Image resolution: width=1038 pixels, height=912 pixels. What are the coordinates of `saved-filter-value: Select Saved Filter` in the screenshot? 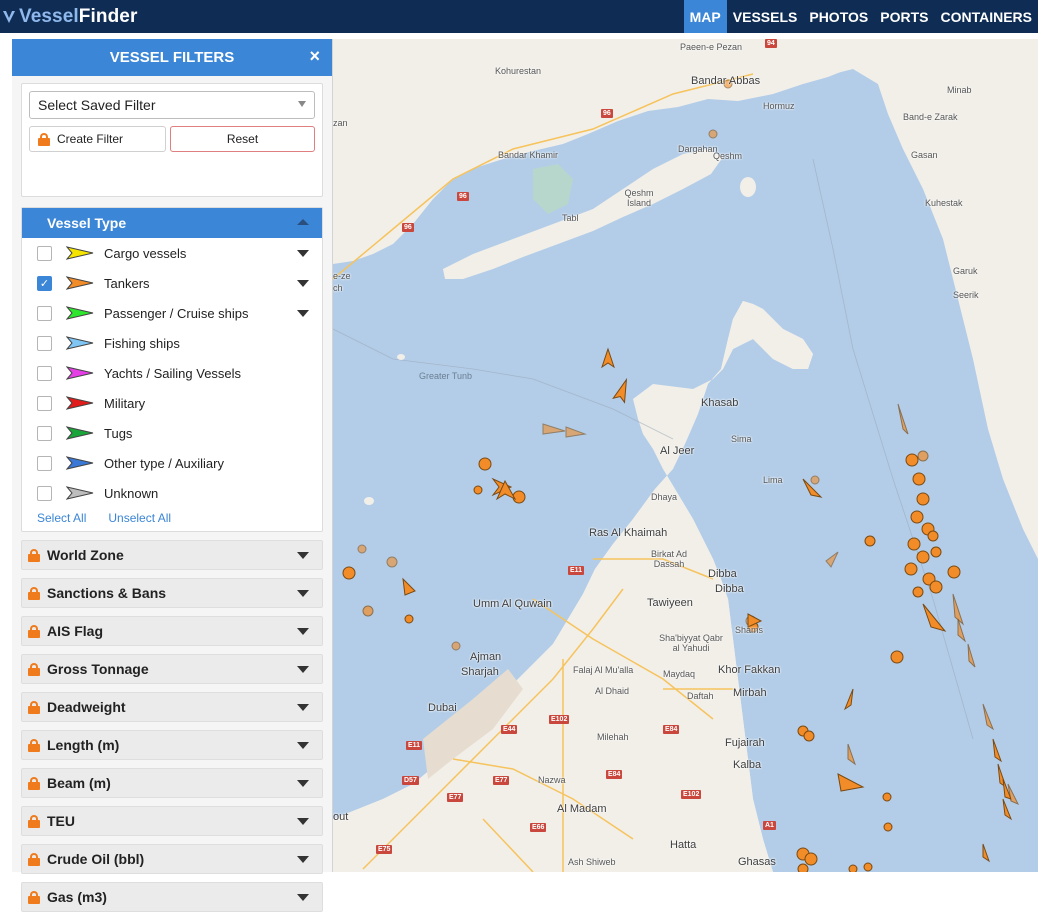 It's located at (97, 105).